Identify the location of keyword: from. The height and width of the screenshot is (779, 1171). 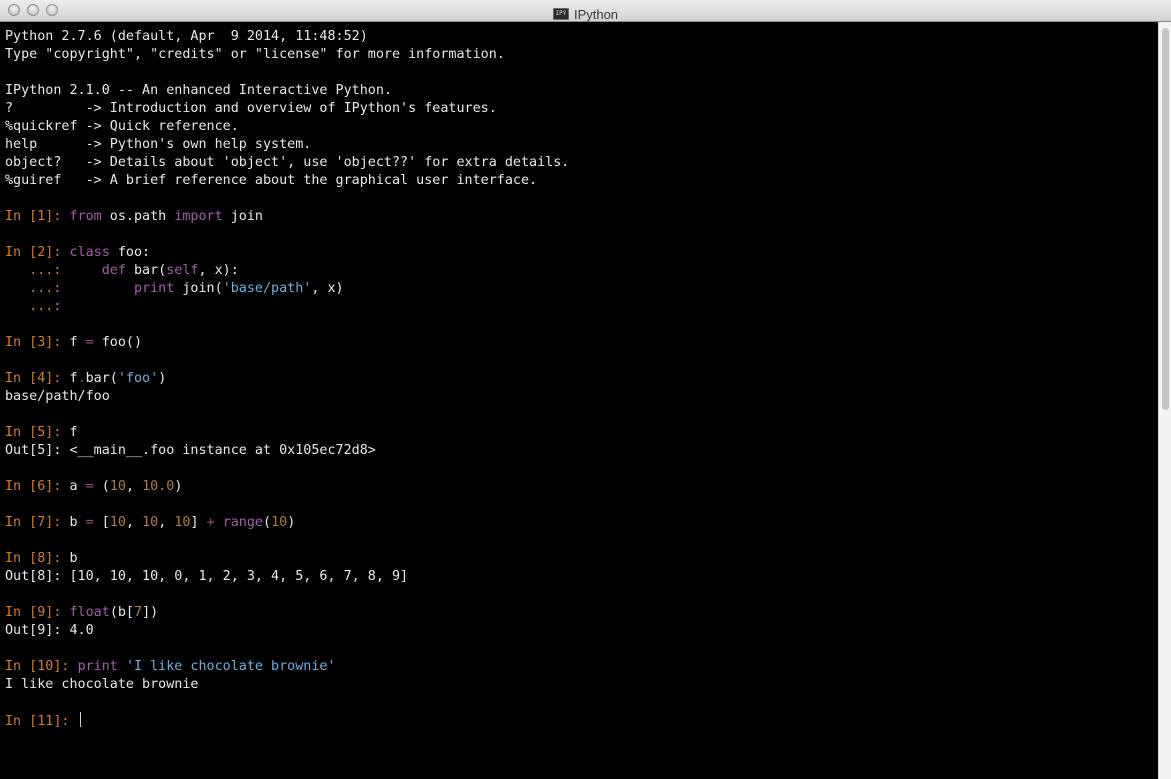
(85, 216).